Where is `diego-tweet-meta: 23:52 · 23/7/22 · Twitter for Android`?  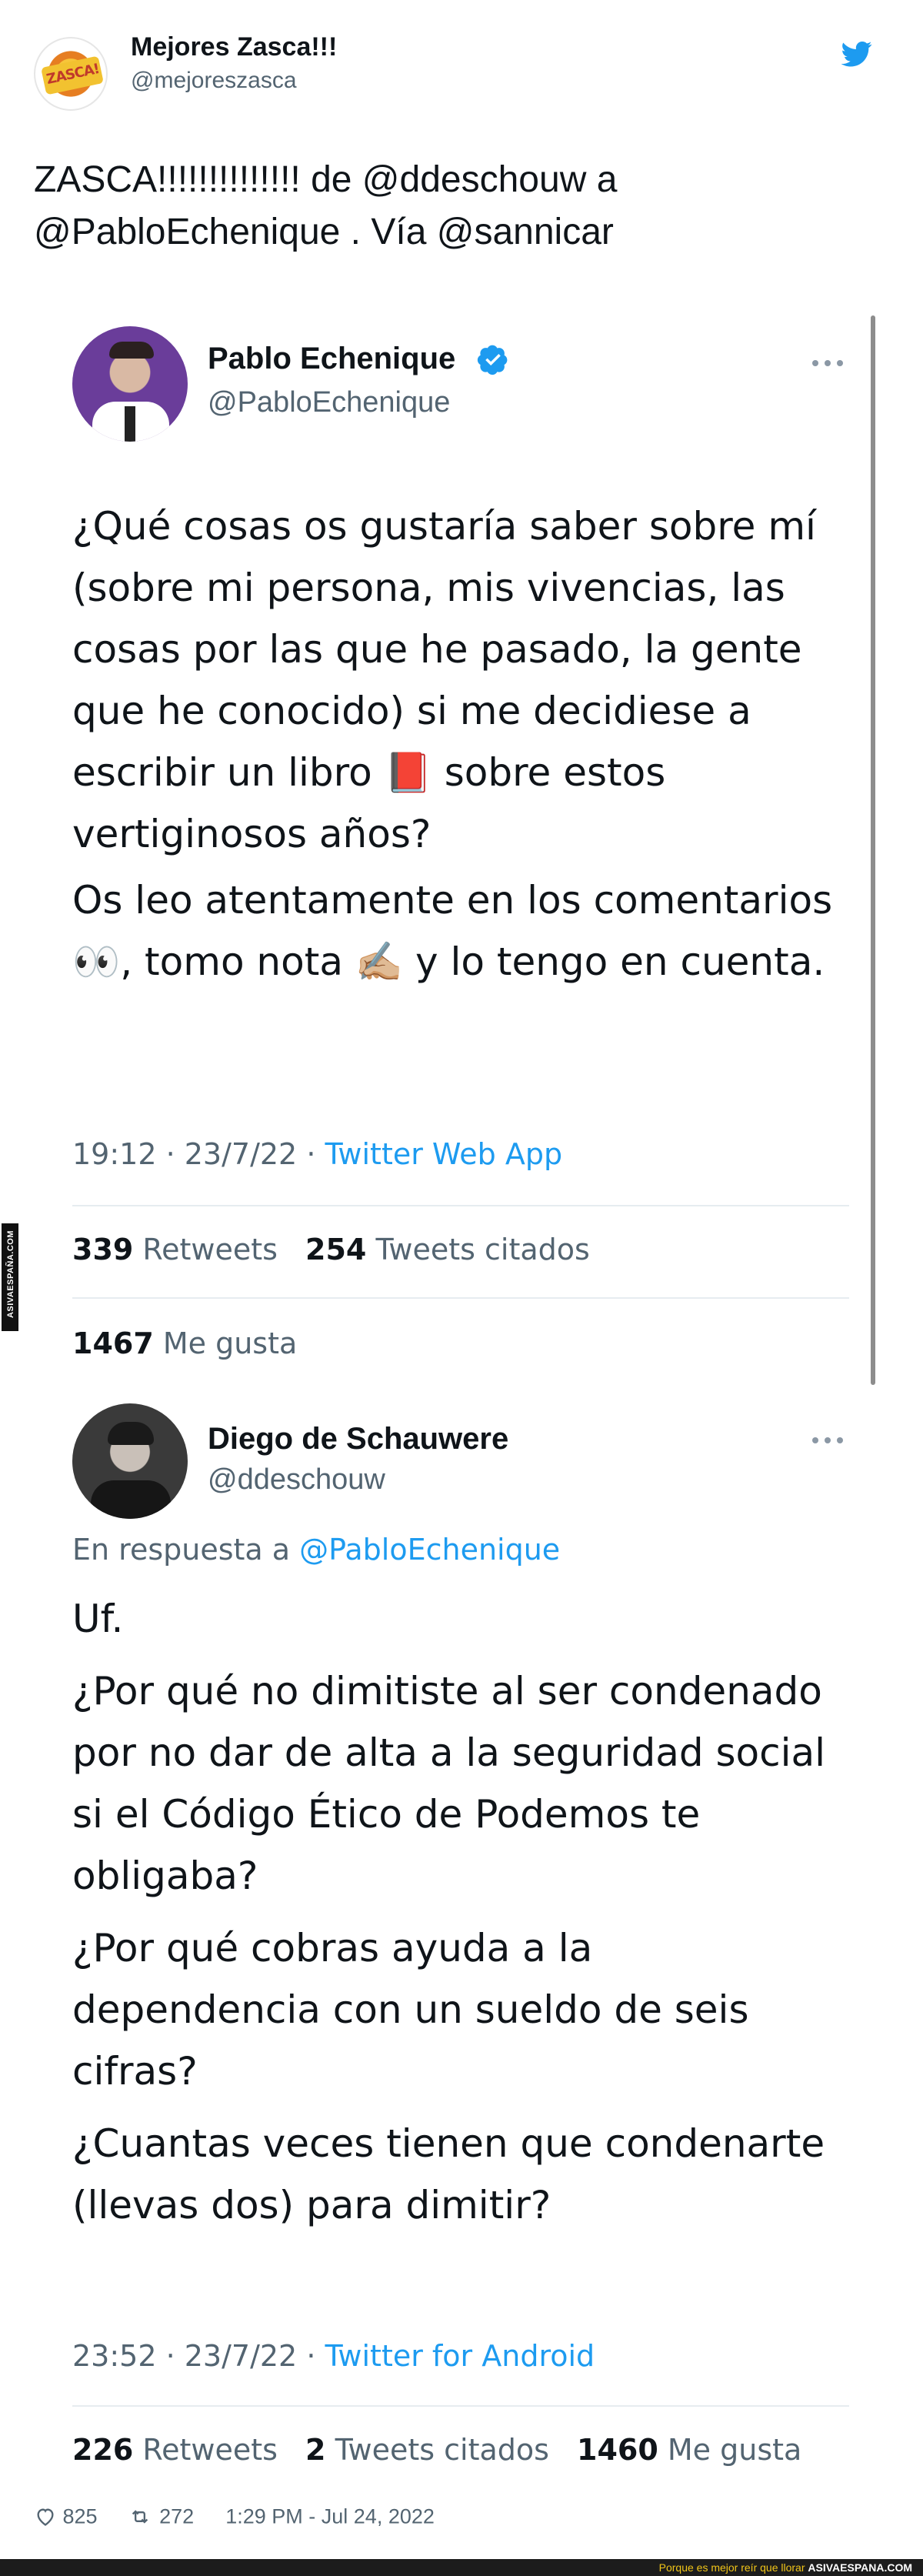
diego-tweet-meta: 23:52 · 23/7/22 · Twitter for Android is located at coordinates (334, 2356).